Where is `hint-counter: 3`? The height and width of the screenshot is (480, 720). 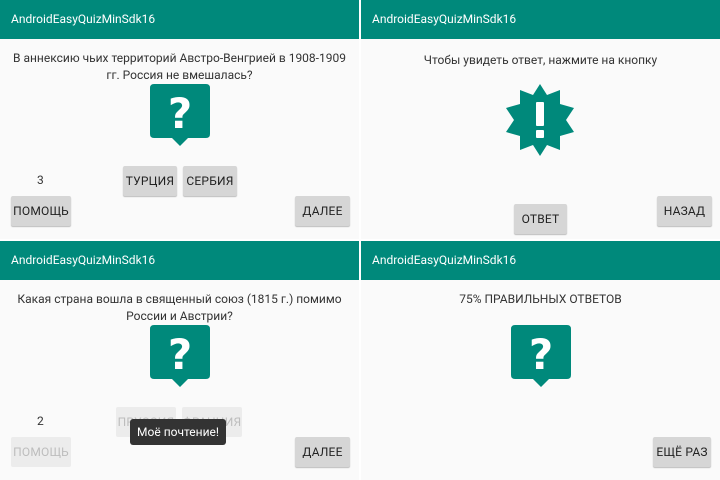 hint-counter: 3 is located at coordinates (40, 180).